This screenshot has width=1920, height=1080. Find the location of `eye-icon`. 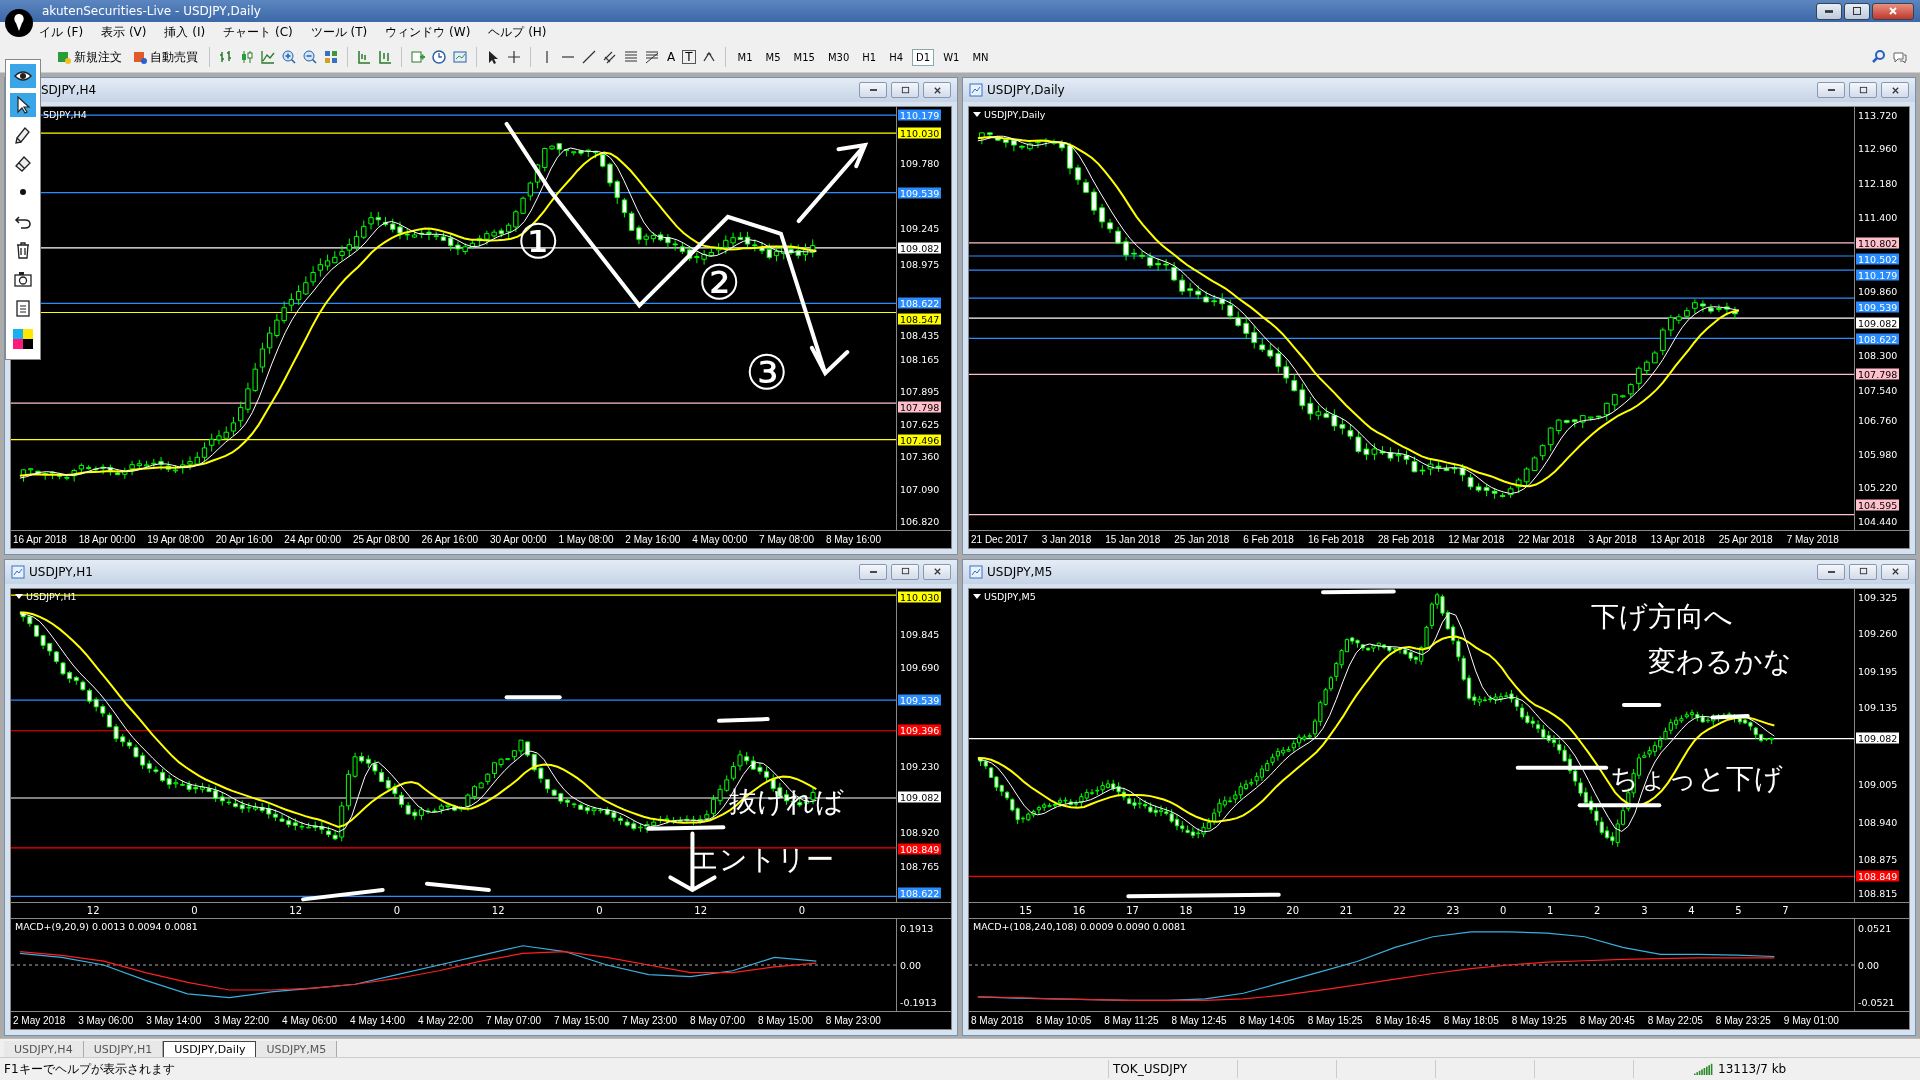

eye-icon is located at coordinates (23, 76).